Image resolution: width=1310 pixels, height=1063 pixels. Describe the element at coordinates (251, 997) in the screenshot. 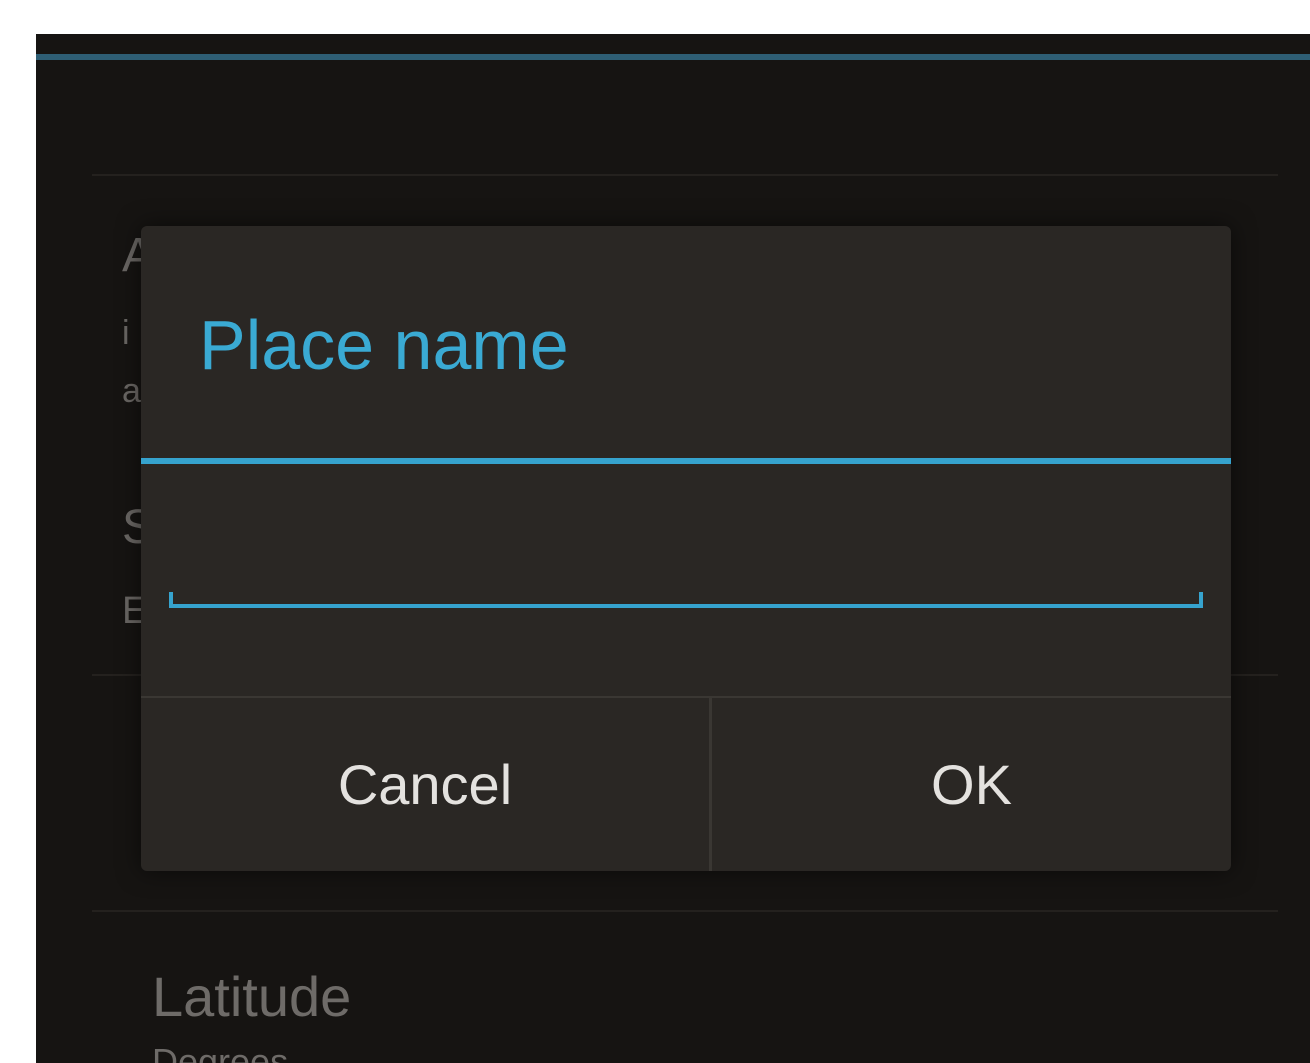

I see `latitude-preference-title: Latitude` at that location.